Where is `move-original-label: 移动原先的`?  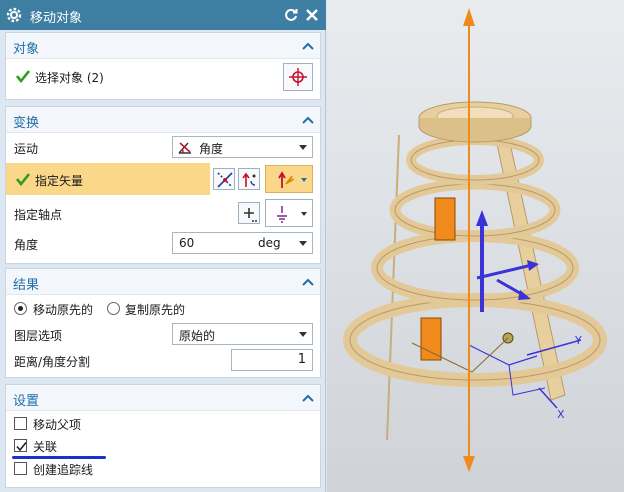 move-original-label: 移动原先的 is located at coordinates (63, 309).